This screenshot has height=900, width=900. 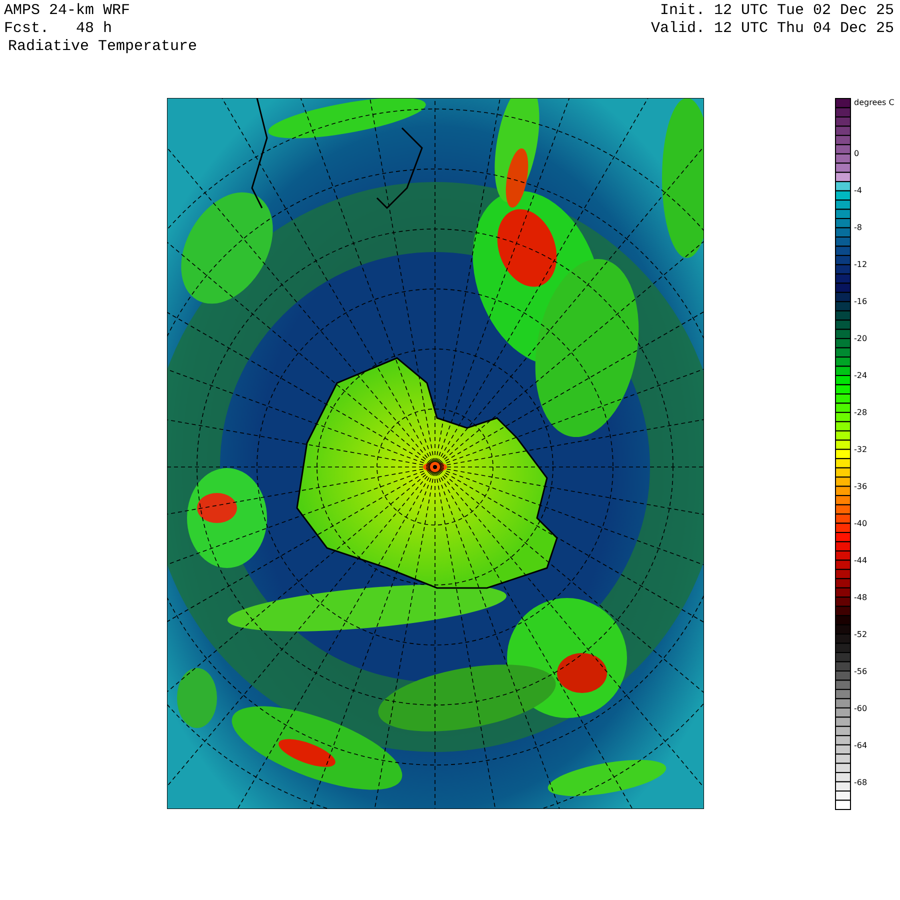 I want to click on scale-tick-label: -8, so click(x=858, y=227).